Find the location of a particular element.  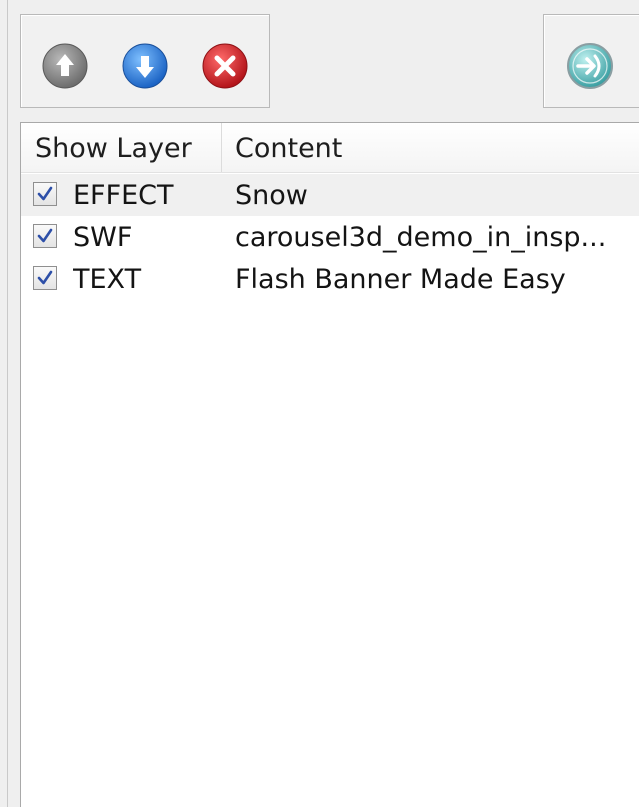

delete-icon is located at coordinates (225, 66).